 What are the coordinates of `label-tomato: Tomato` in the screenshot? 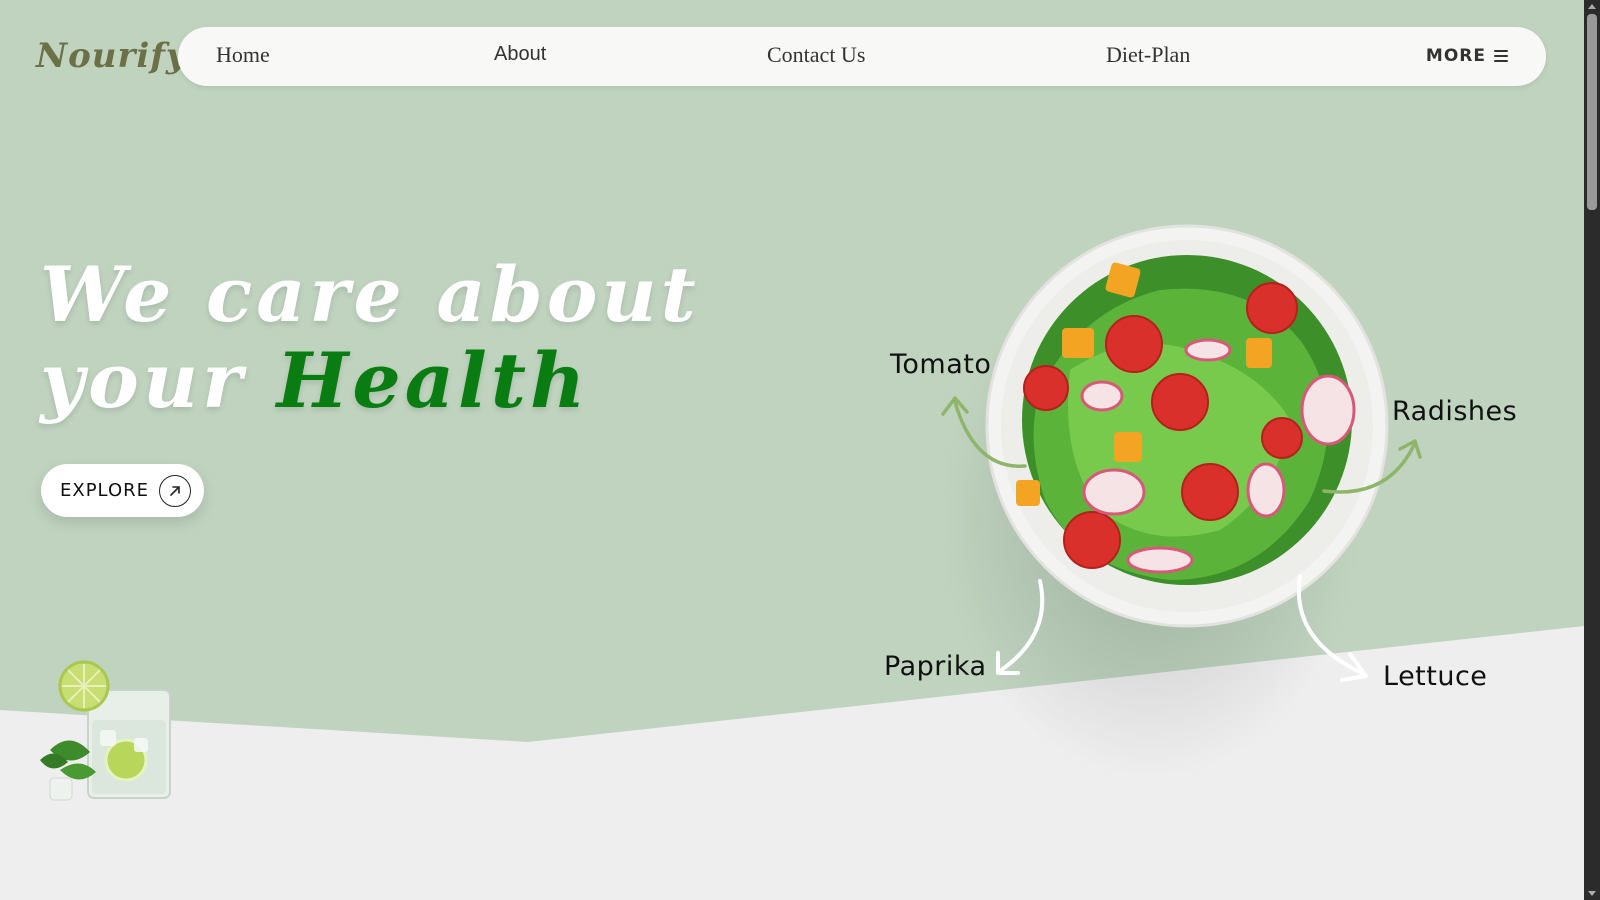 It's located at (941, 364).